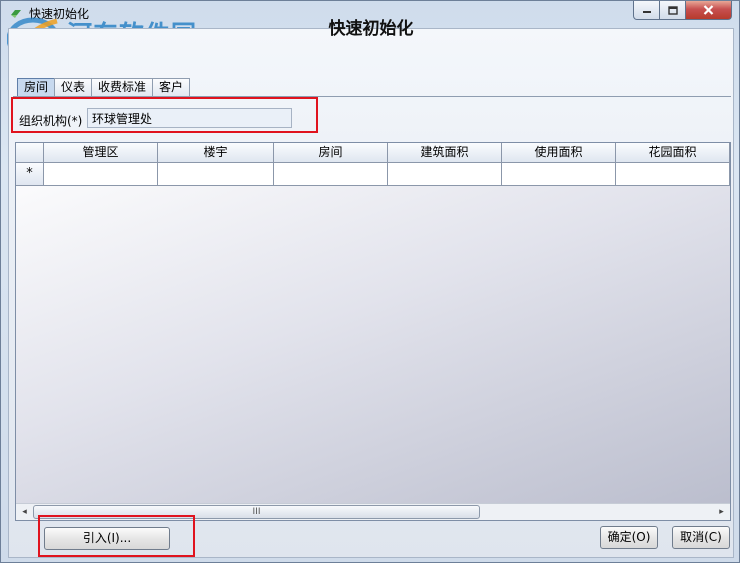 This screenshot has width=740, height=563. Describe the element at coordinates (559, 153) in the screenshot. I see `col-header-usable-area: 使用面积` at that location.